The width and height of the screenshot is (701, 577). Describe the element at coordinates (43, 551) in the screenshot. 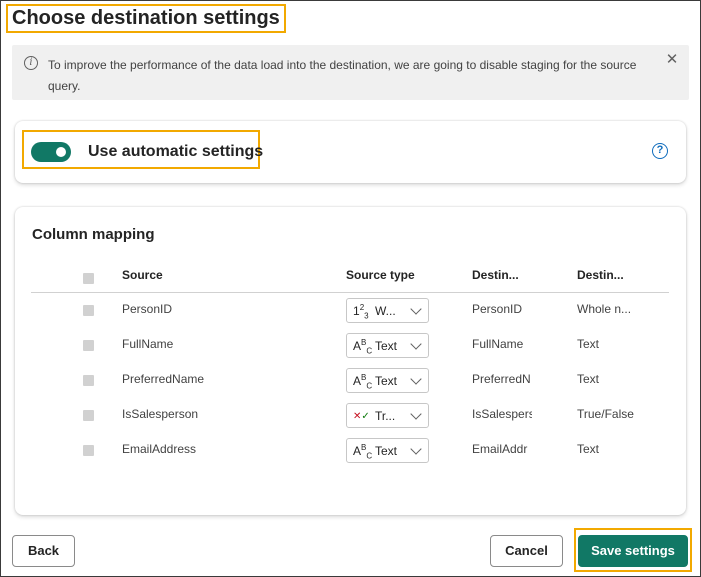

I see `back-button: Back` at that location.